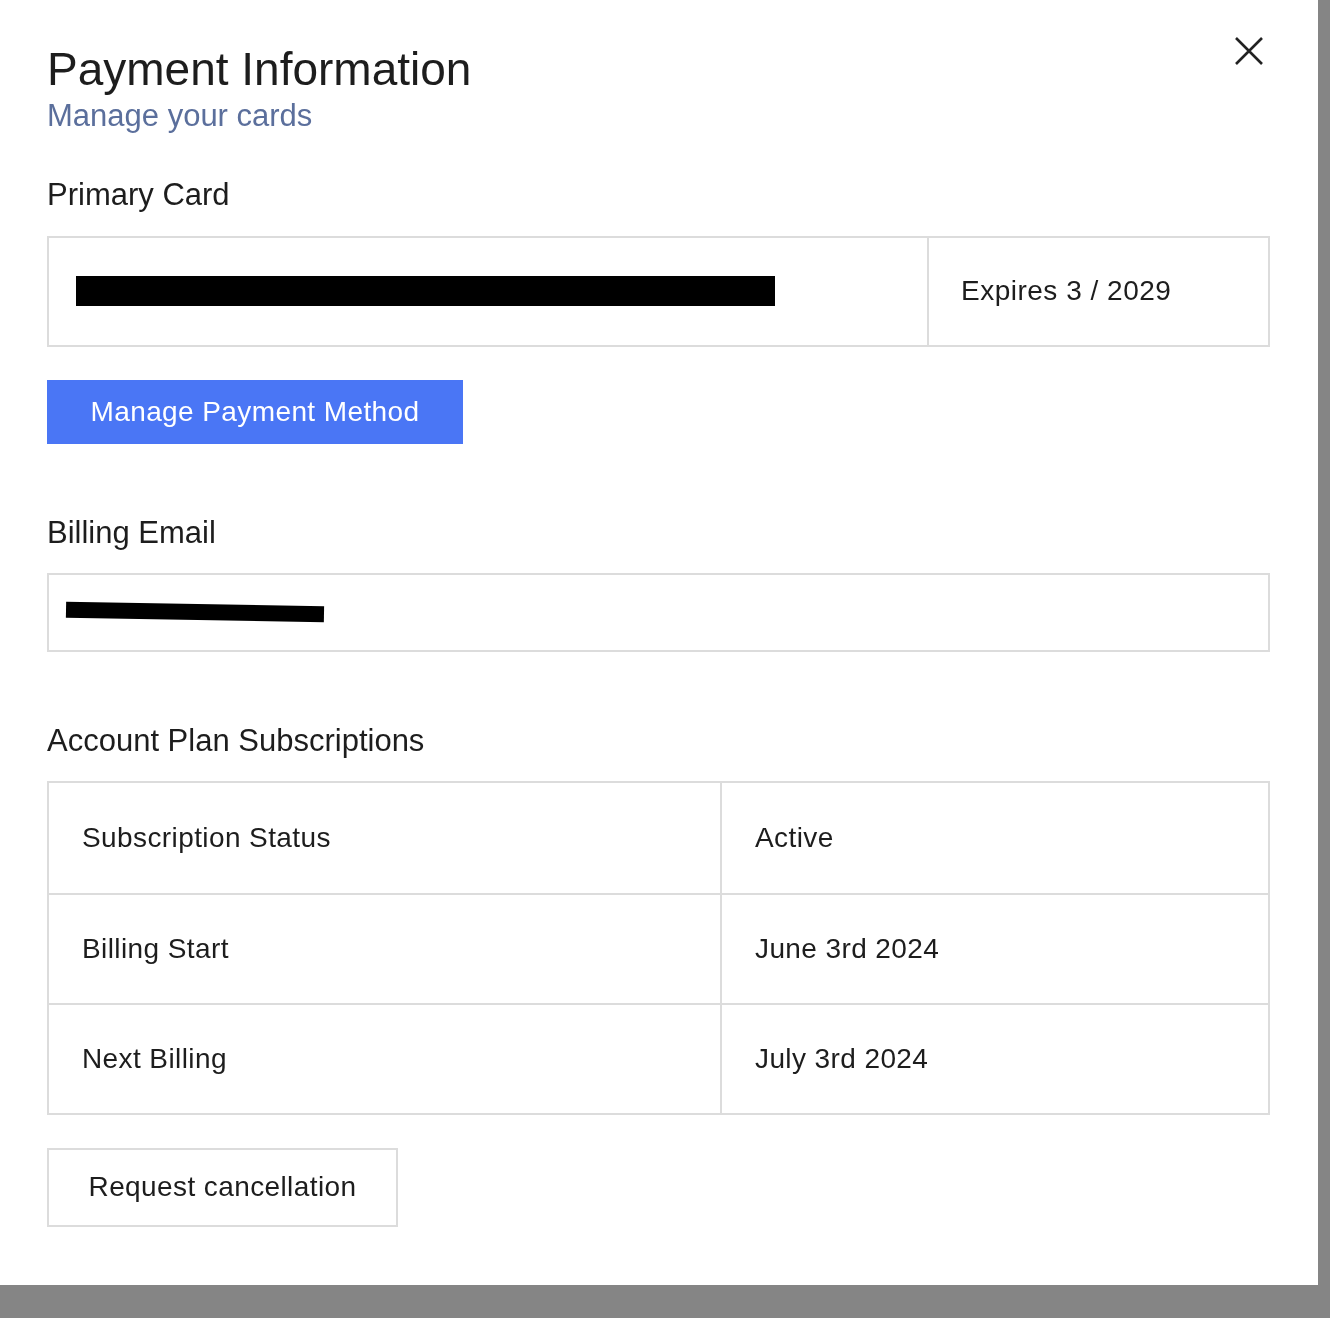  I want to click on section-heading: Account Plan Subscriptions, so click(236, 740).